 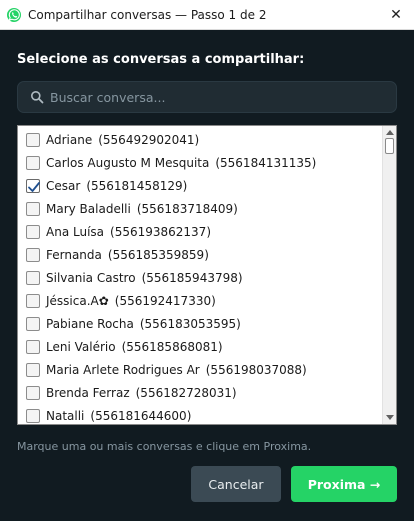 What do you see at coordinates (141, 415) in the screenshot?
I see `contact-phone: (556181644600)` at bounding box center [141, 415].